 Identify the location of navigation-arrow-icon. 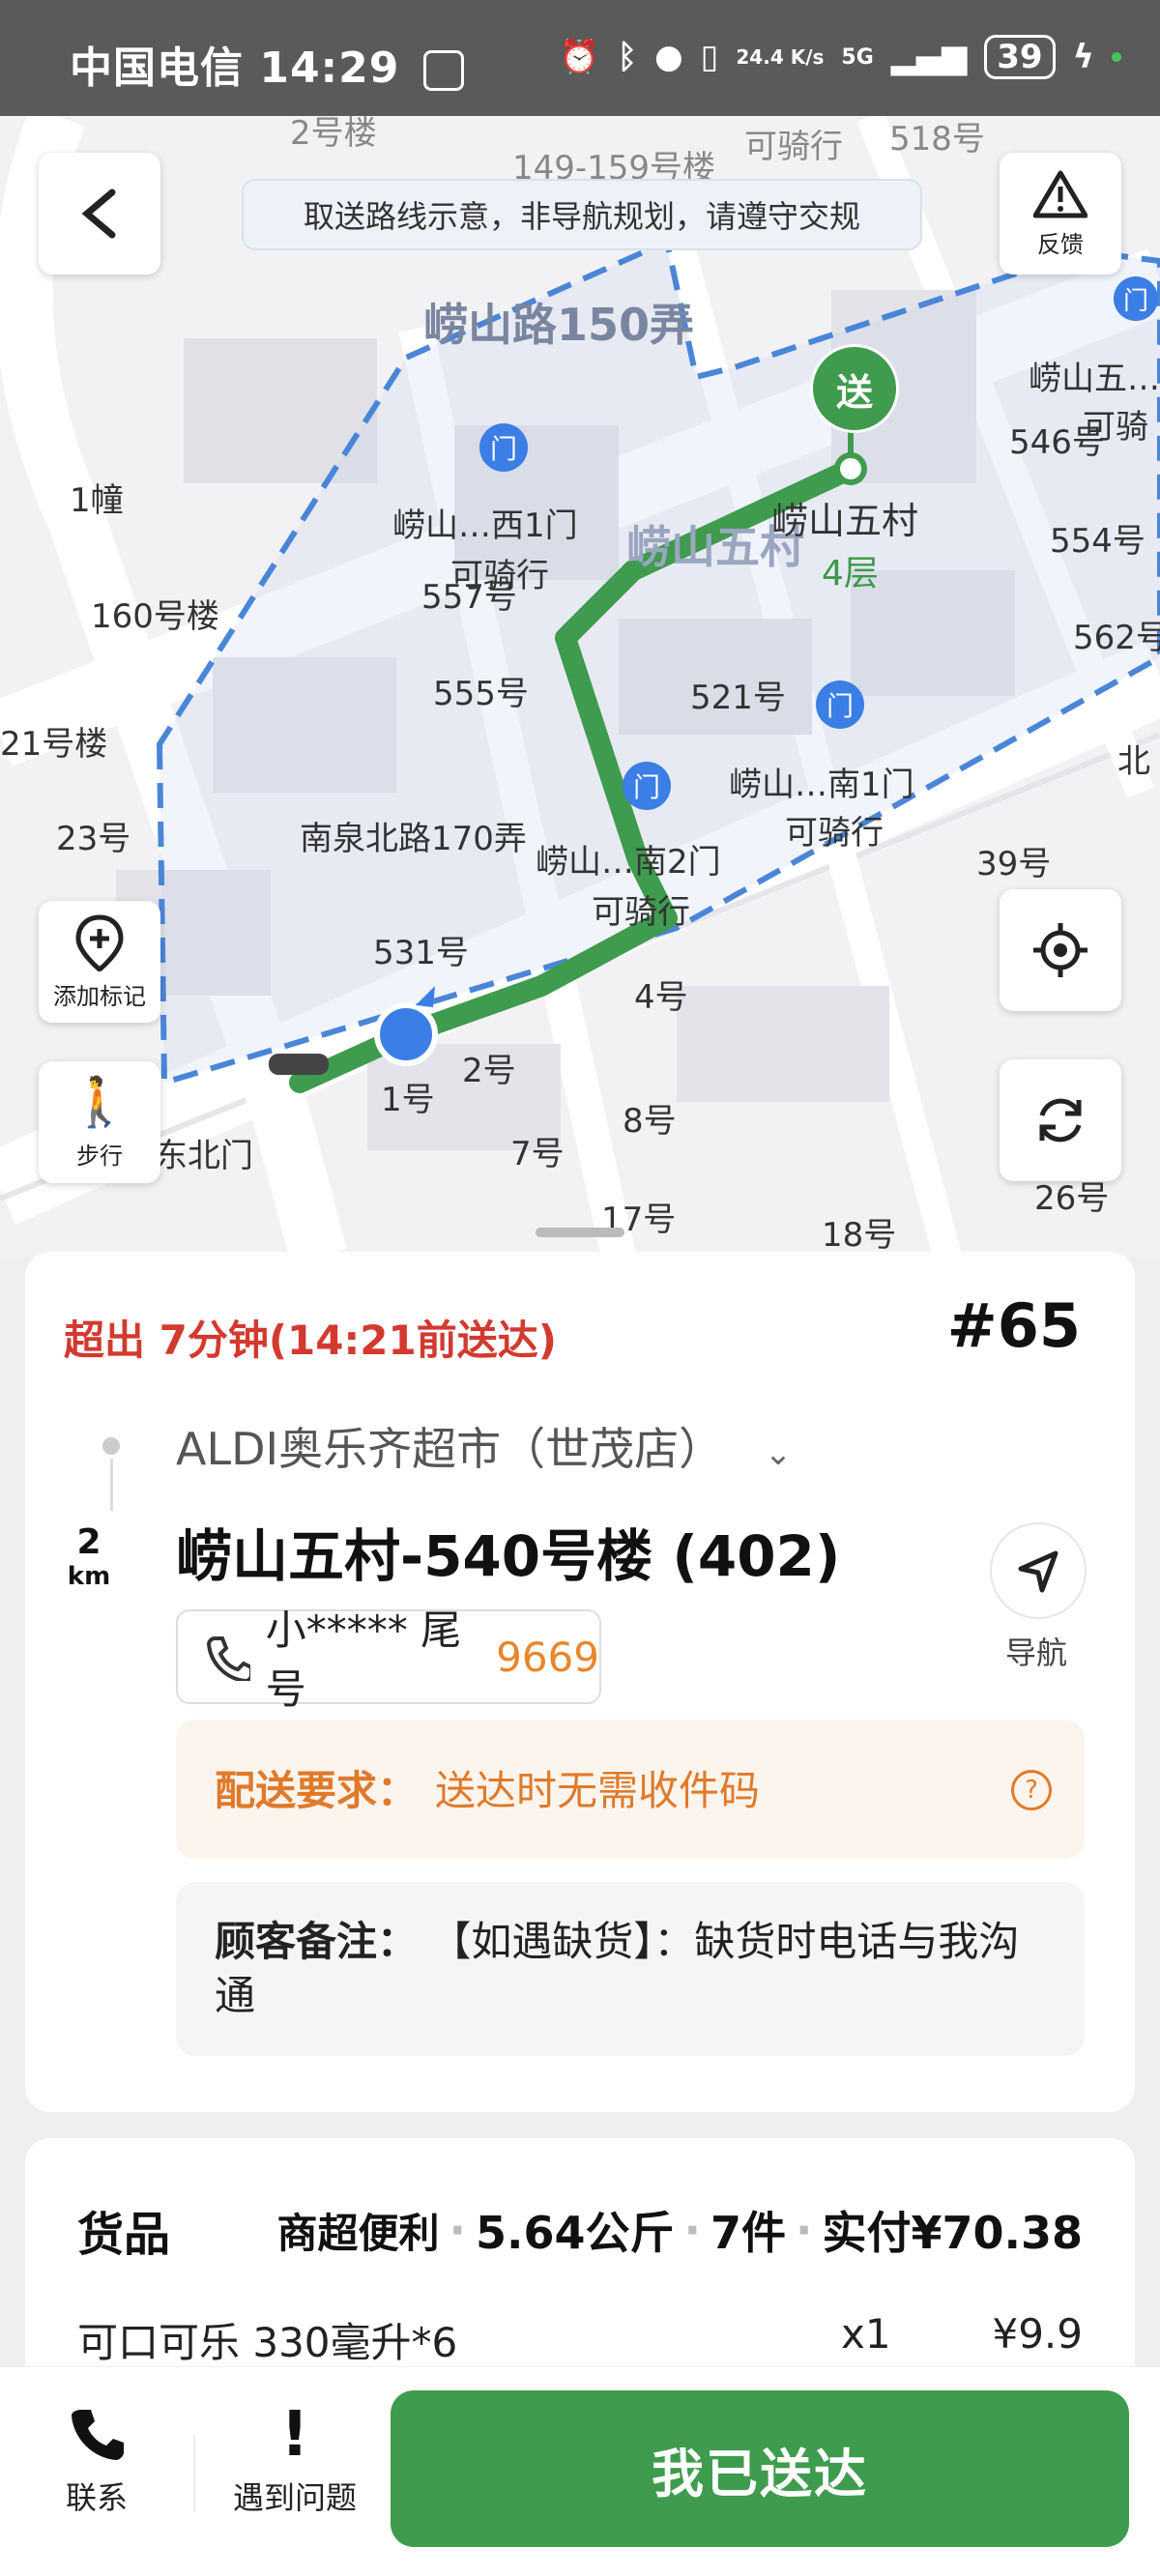
(1038, 1571).